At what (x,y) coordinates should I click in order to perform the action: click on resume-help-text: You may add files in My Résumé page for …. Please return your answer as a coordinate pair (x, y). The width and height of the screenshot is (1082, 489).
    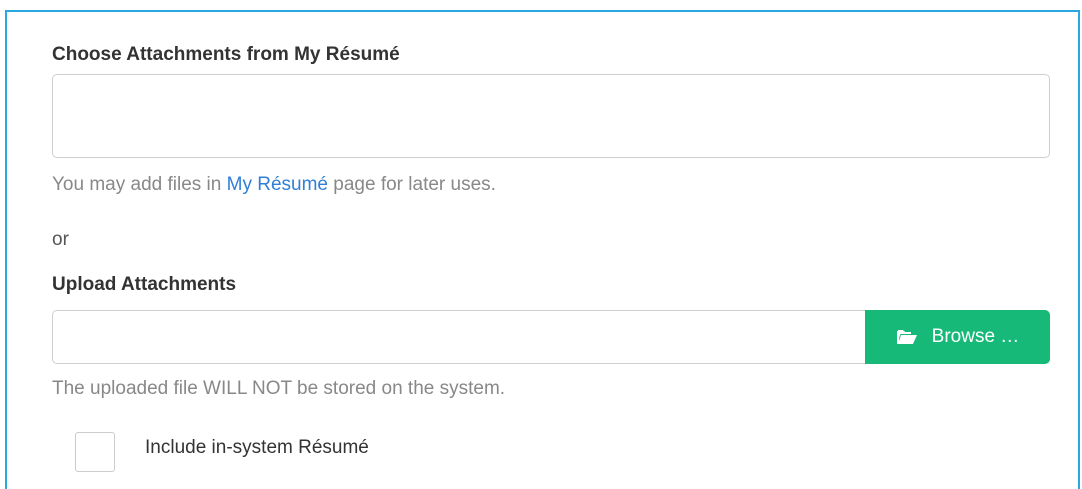
    Looking at the image, I should click on (274, 185).